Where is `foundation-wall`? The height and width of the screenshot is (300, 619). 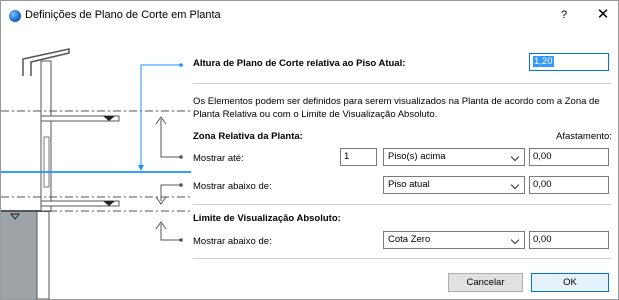 foundation-wall is located at coordinates (43, 254).